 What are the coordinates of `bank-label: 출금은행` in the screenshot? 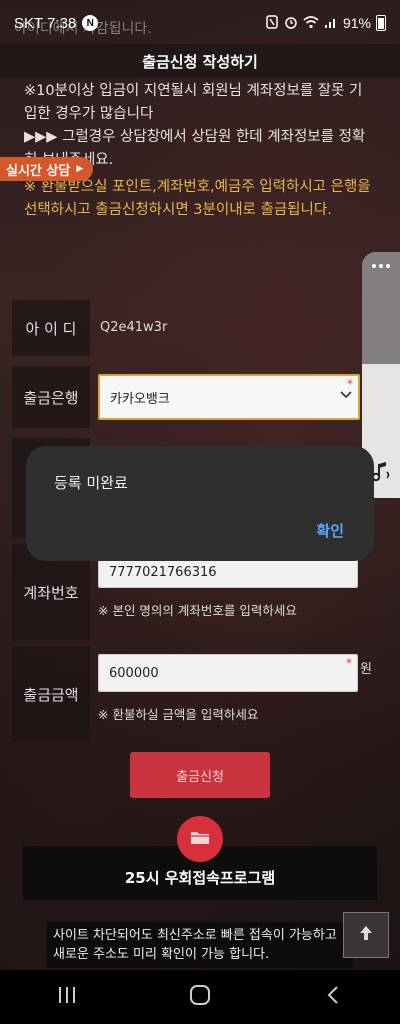 It's located at (51, 397).